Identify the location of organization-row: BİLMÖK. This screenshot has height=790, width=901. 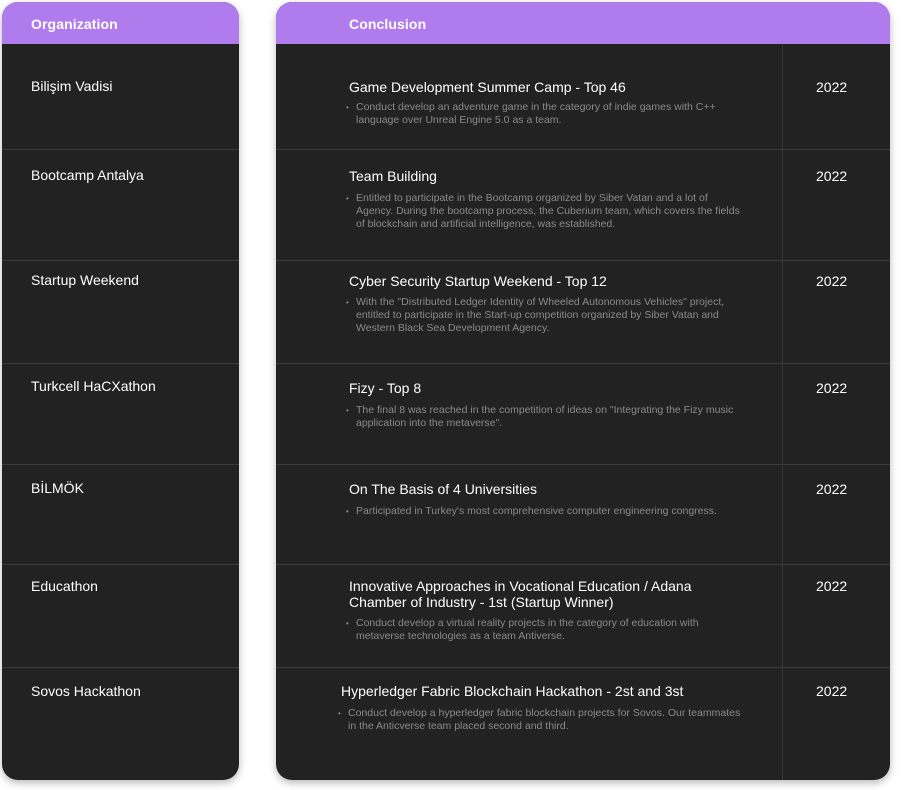
(120, 514).